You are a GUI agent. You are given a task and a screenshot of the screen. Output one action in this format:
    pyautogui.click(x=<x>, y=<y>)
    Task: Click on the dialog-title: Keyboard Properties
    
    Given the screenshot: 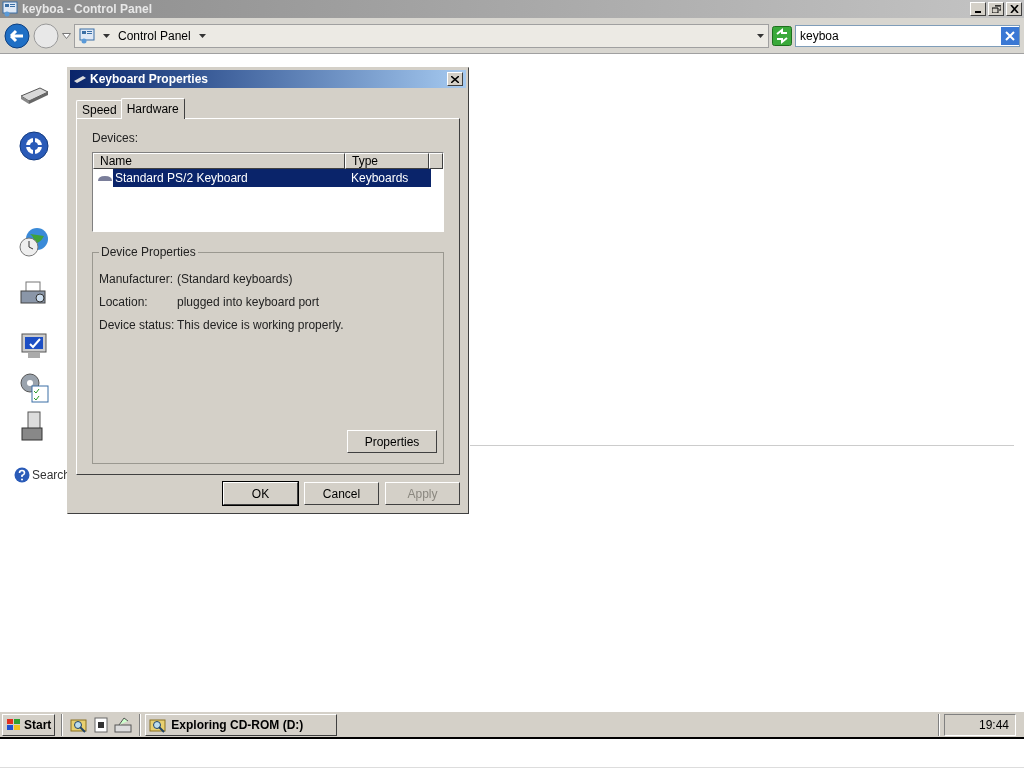 What is the action you would take?
    pyautogui.click(x=150, y=79)
    